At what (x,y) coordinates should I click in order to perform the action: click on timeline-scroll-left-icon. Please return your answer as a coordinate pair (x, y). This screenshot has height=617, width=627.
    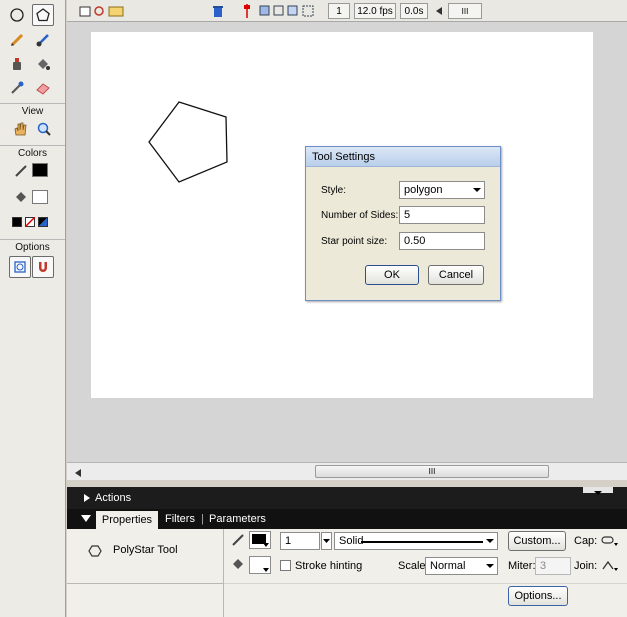
    Looking at the image, I should click on (439, 12).